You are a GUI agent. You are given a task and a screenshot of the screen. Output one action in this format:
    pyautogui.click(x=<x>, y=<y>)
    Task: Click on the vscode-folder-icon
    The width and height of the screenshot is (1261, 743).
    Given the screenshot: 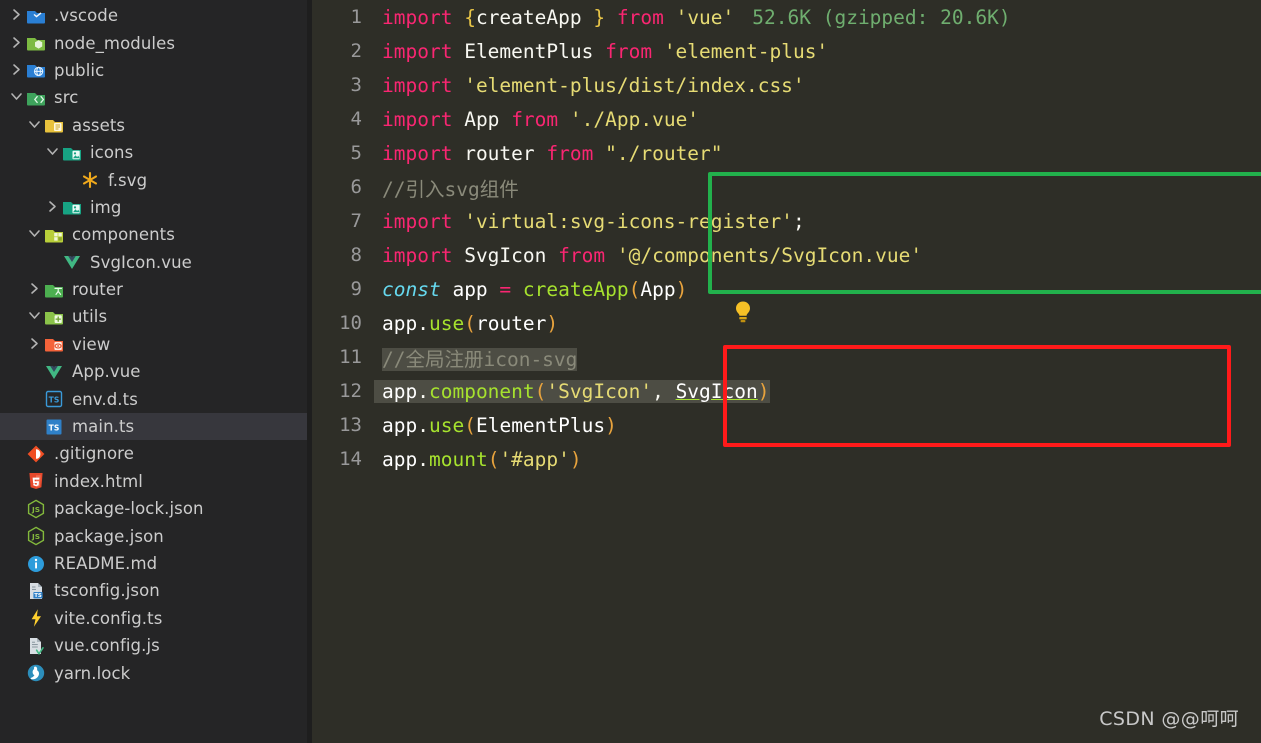 What is the action you would take?
    pyautogui.click(x=36, y=16)
    